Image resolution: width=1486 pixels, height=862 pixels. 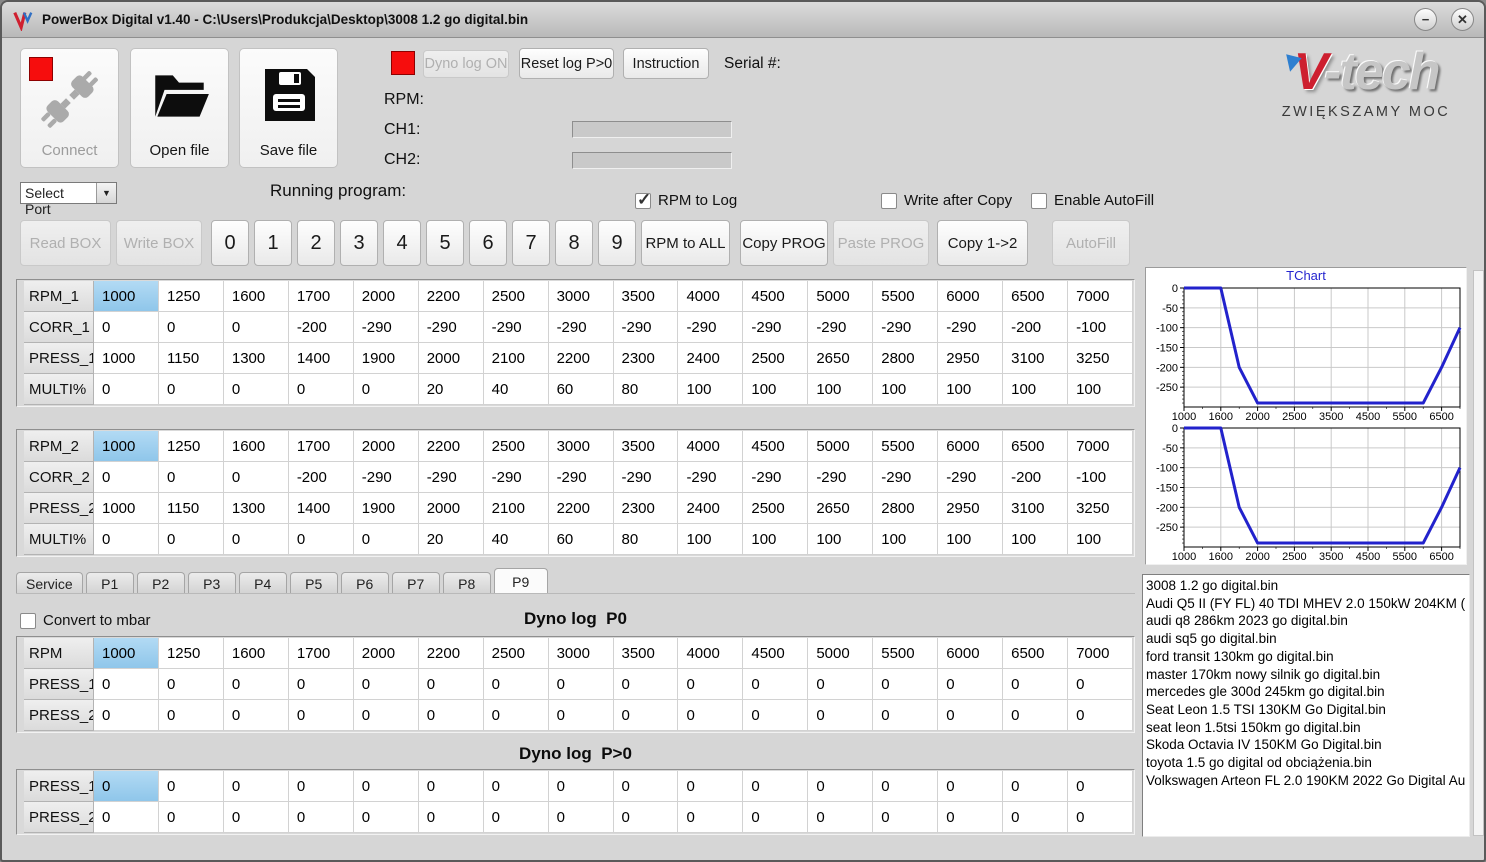 I want to click on digit-8-button: 8, so click(x=574, y=243).